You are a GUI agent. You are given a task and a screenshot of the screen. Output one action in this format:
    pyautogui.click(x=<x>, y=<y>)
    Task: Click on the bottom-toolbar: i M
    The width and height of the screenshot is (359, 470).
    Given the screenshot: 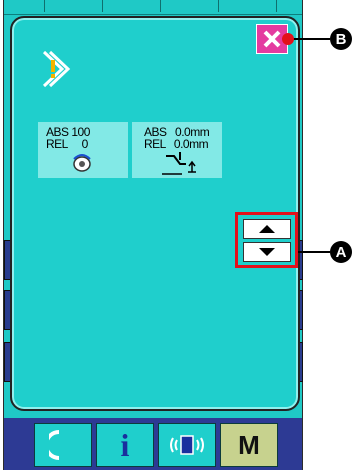 What is the action you would take?
    pyautogui.click(x=153, y=444)
    